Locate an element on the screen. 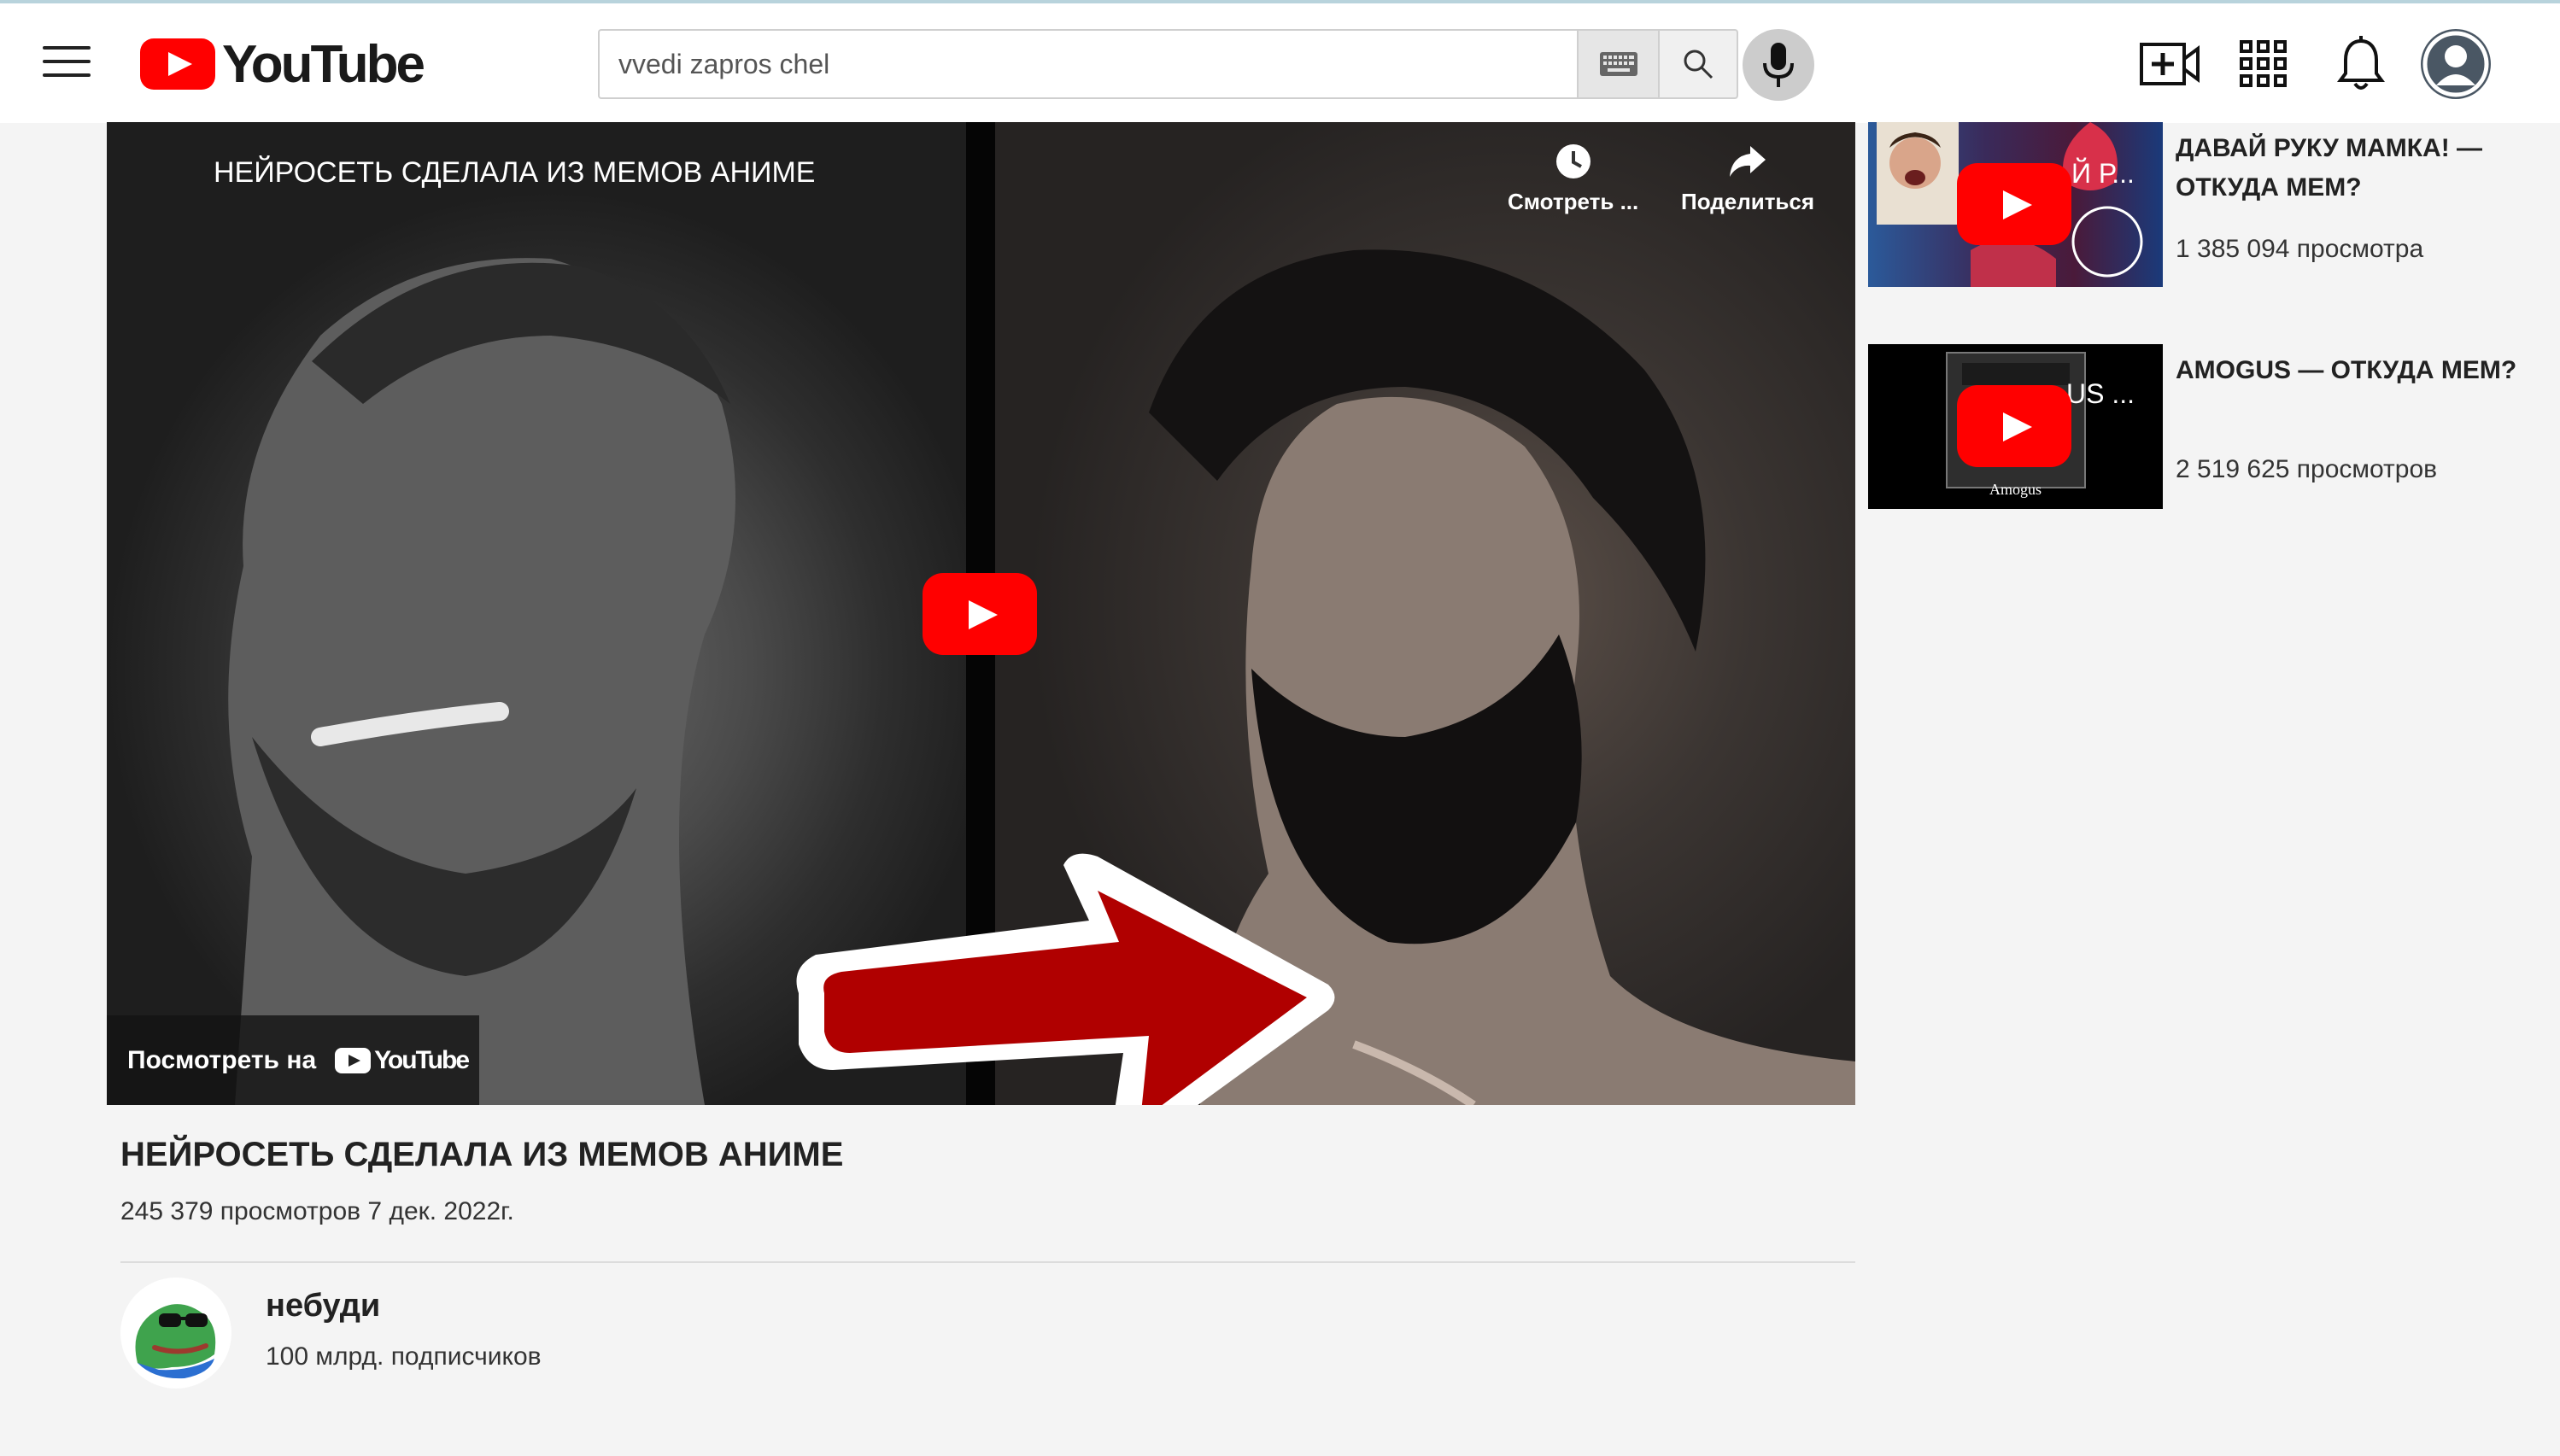  youtube-mini-logo: YouTube is located at coordinates (402, 1060).